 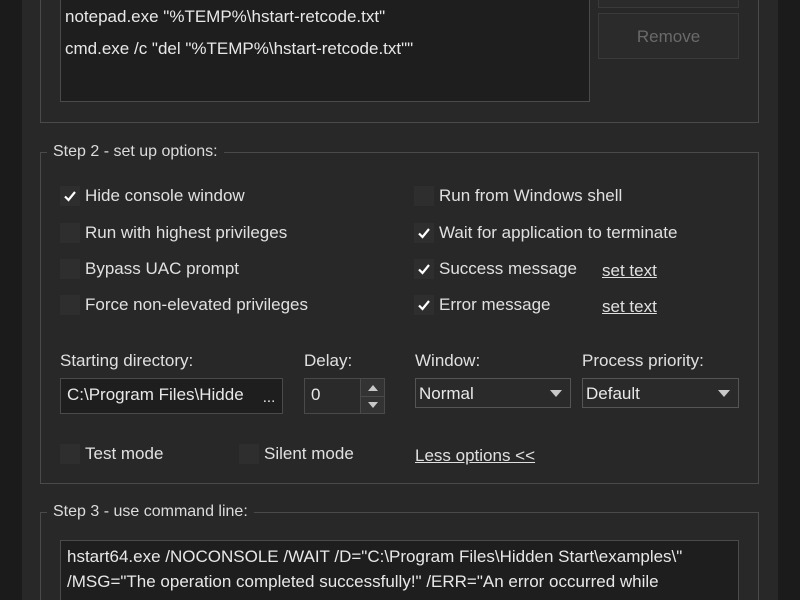 What do you see at coordinates (493, 393) in the screenshot?
I see `window-select: Normal` at bounding box center [493, 393].